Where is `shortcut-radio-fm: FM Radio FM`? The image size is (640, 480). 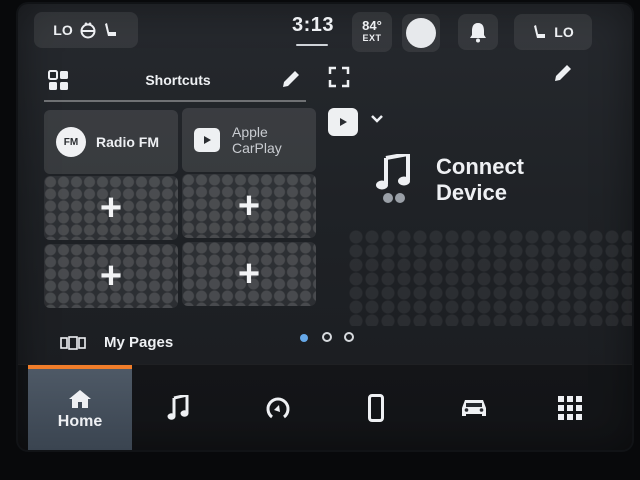
shortcut-radio-fm: FM Radio FM is located at coordinates (111, 142).